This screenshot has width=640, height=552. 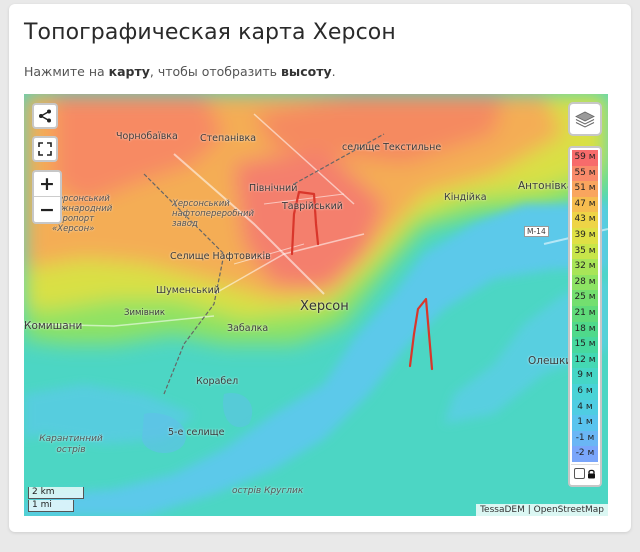 What do you see at coordinates (306, 71) in the screenshot?
I see `subtitle-height-word: высоту` at bounding box center [306, 71].